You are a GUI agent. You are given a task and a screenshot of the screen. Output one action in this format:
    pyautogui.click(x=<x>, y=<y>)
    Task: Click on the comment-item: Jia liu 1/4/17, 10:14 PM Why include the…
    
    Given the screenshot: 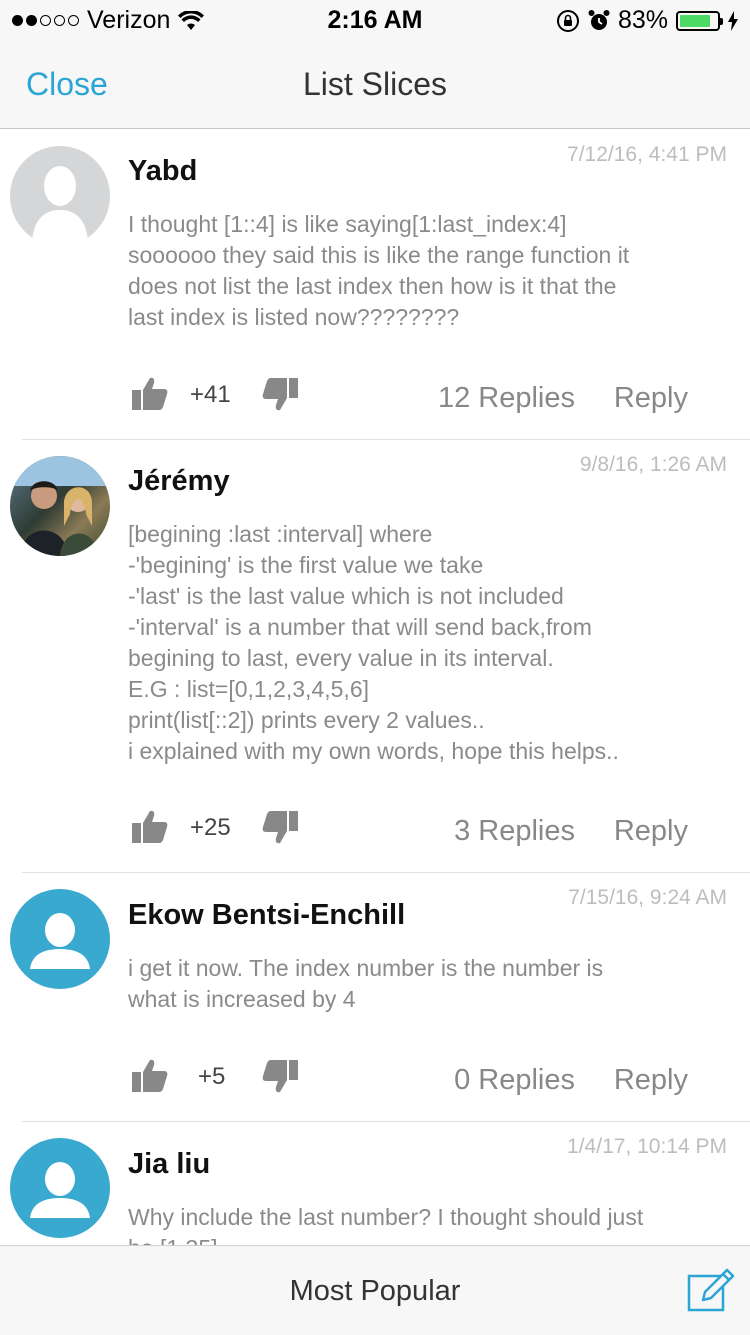 What is the action you would take?
    pyautogui.click(x=375, y=1183)
    